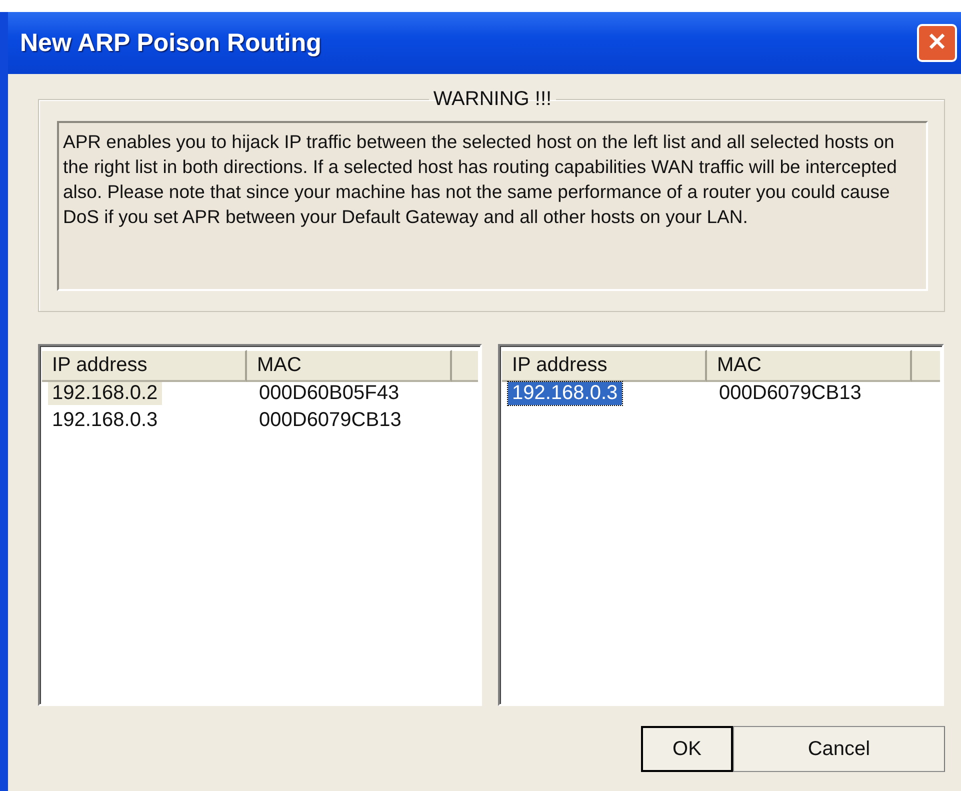  What do you see at coordinates (839, 749) in the screenshot?
I see `cancel-button: Cancel` at bounding box center [839, 749].